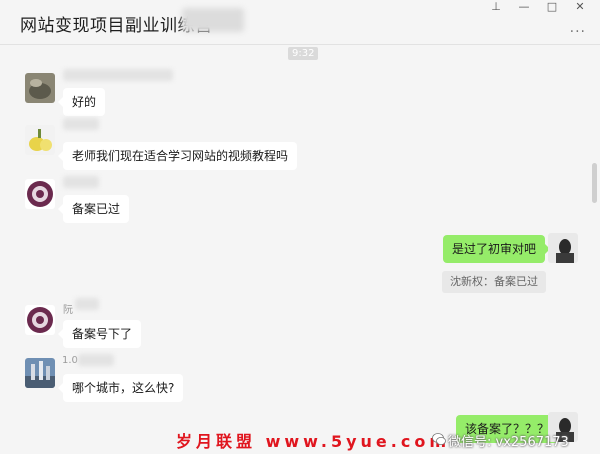 This screenshot has width=600, height=454. Describe the element at coordinates (99, 334) in the screenshot. I see `message-bubble: 备案号下了` at that location.